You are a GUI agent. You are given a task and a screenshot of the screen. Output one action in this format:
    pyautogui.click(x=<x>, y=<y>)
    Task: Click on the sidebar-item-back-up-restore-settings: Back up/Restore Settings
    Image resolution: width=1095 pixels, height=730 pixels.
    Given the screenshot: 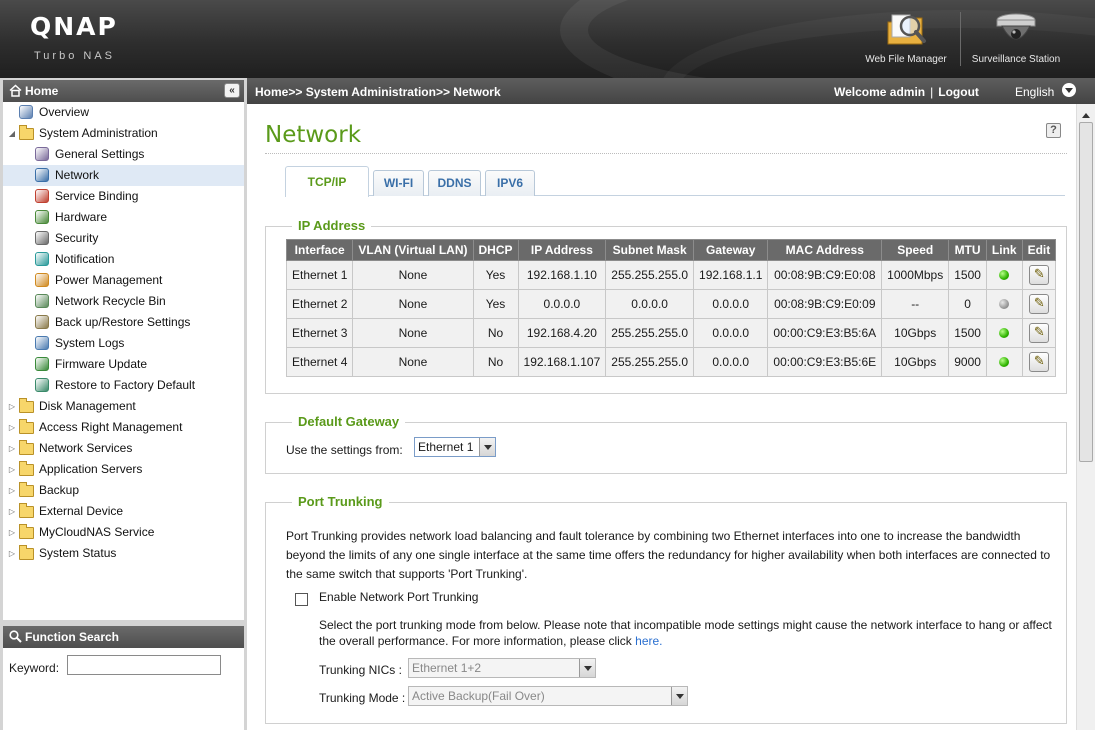 What is the action you would take?
    pyautogui.click(x=123, y=322)
    